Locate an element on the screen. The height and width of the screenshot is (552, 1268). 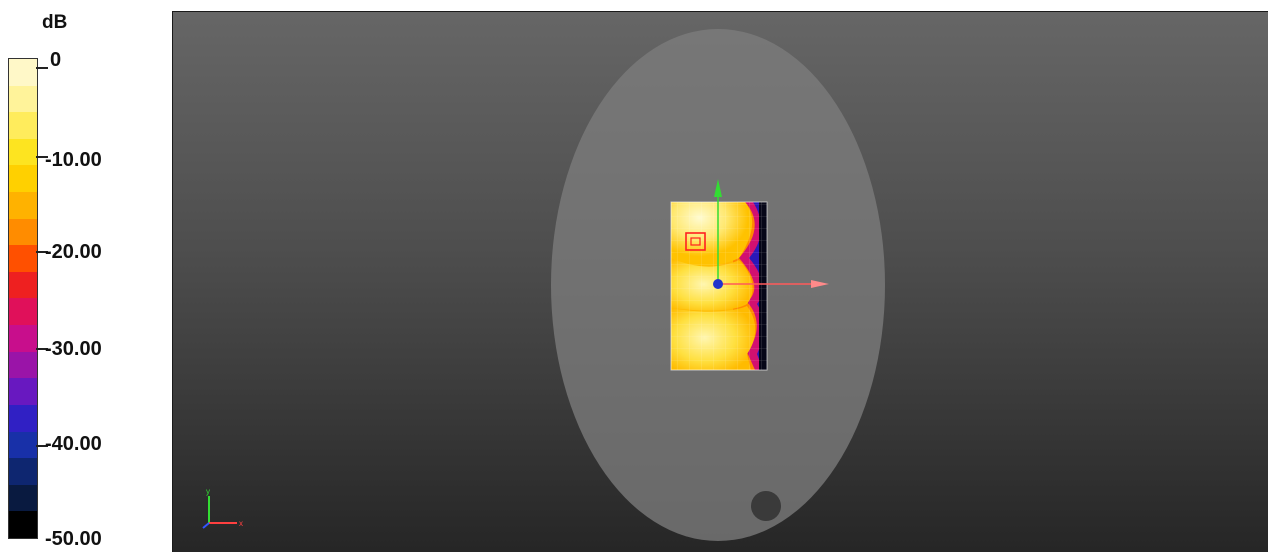
colorbar-tick-mark is located at coordinates (42, 68).